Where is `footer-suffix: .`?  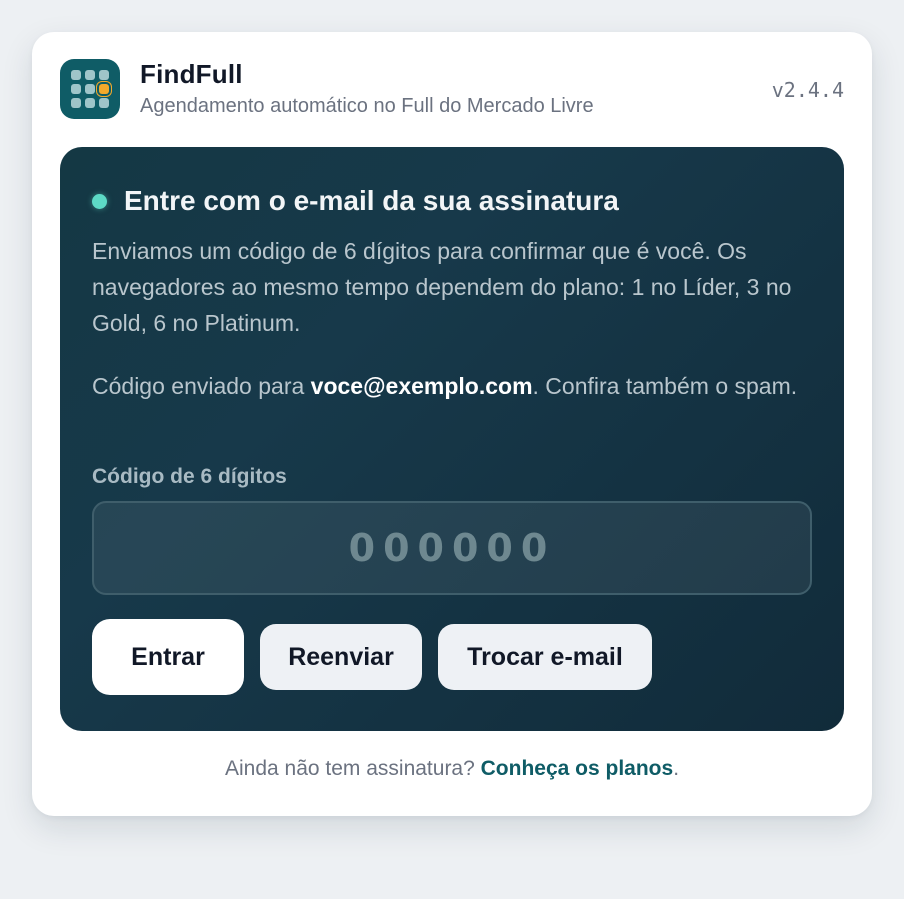
footer-suffix: . is located at coordinates (676, 768).